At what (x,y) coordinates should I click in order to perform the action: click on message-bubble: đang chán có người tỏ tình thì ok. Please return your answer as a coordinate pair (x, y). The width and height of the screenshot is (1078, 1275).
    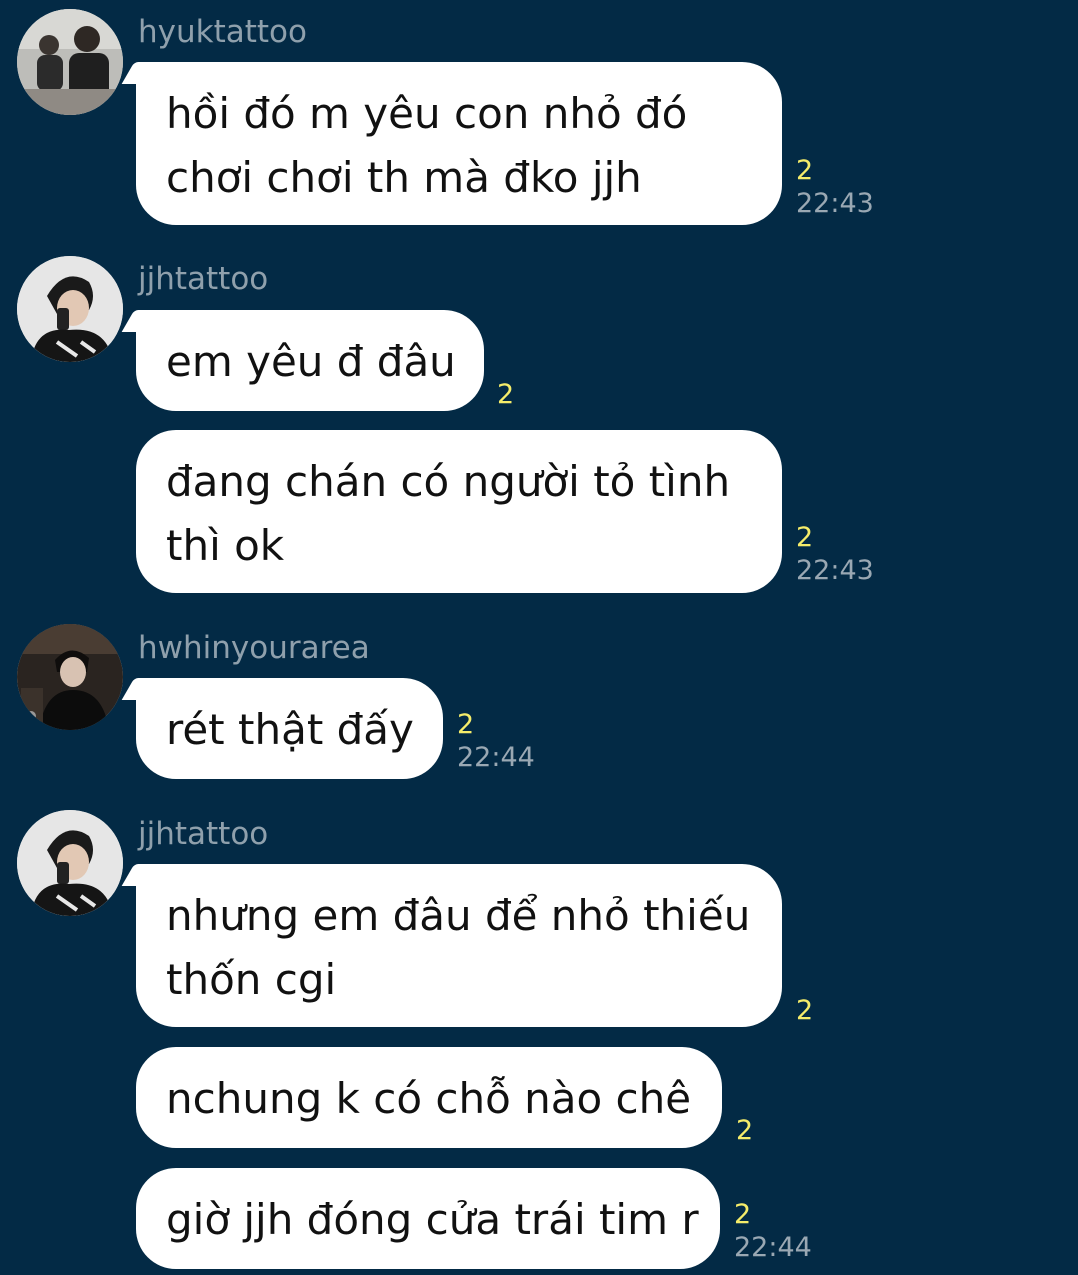
    Looking at the image, I should click on (459, 511).